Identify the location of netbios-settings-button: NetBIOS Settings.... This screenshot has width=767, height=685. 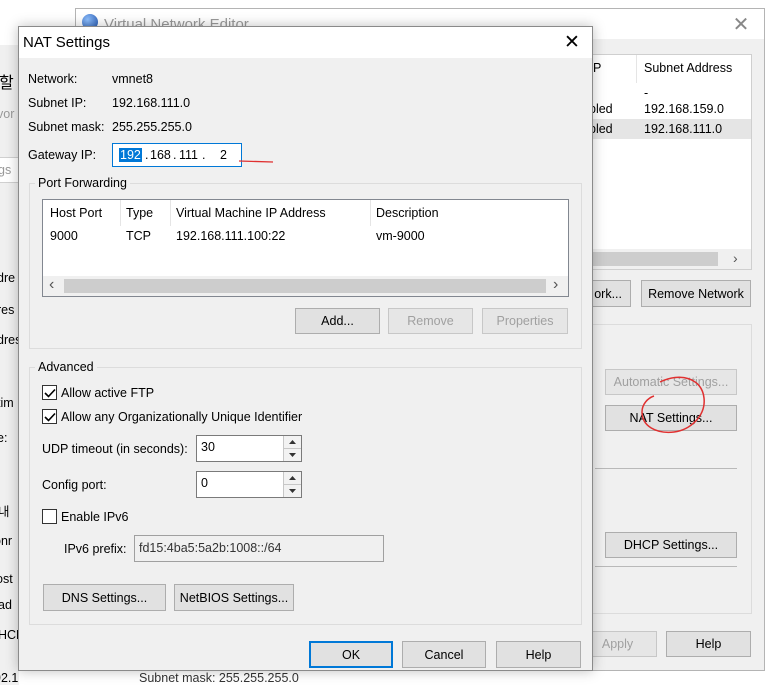
(234, 597).